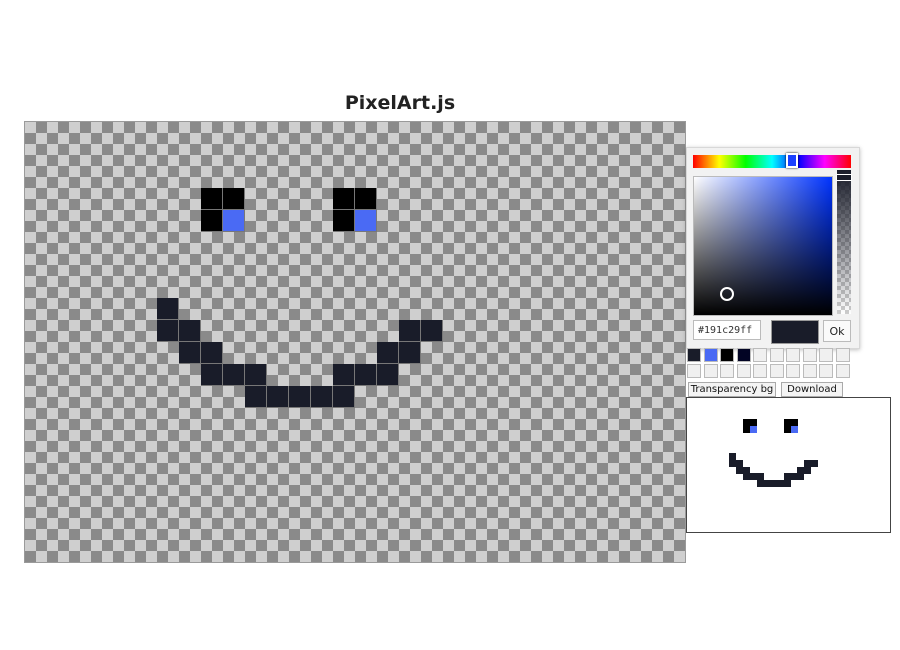 The height and width of the screenshot is (650, 900). Describe the element at coordinates (844, 177) in the screenshot. I see `alpha-slider-handle` at that location.